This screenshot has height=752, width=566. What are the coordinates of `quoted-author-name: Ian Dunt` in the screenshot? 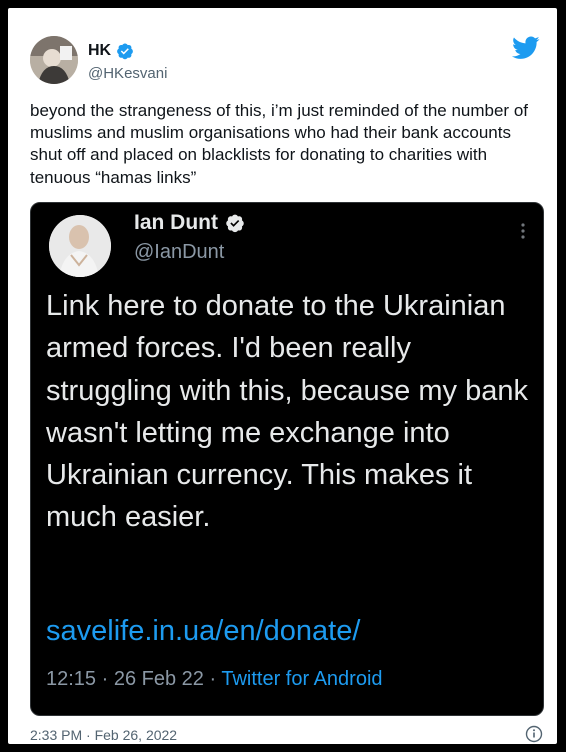 It's located at (176, 223).